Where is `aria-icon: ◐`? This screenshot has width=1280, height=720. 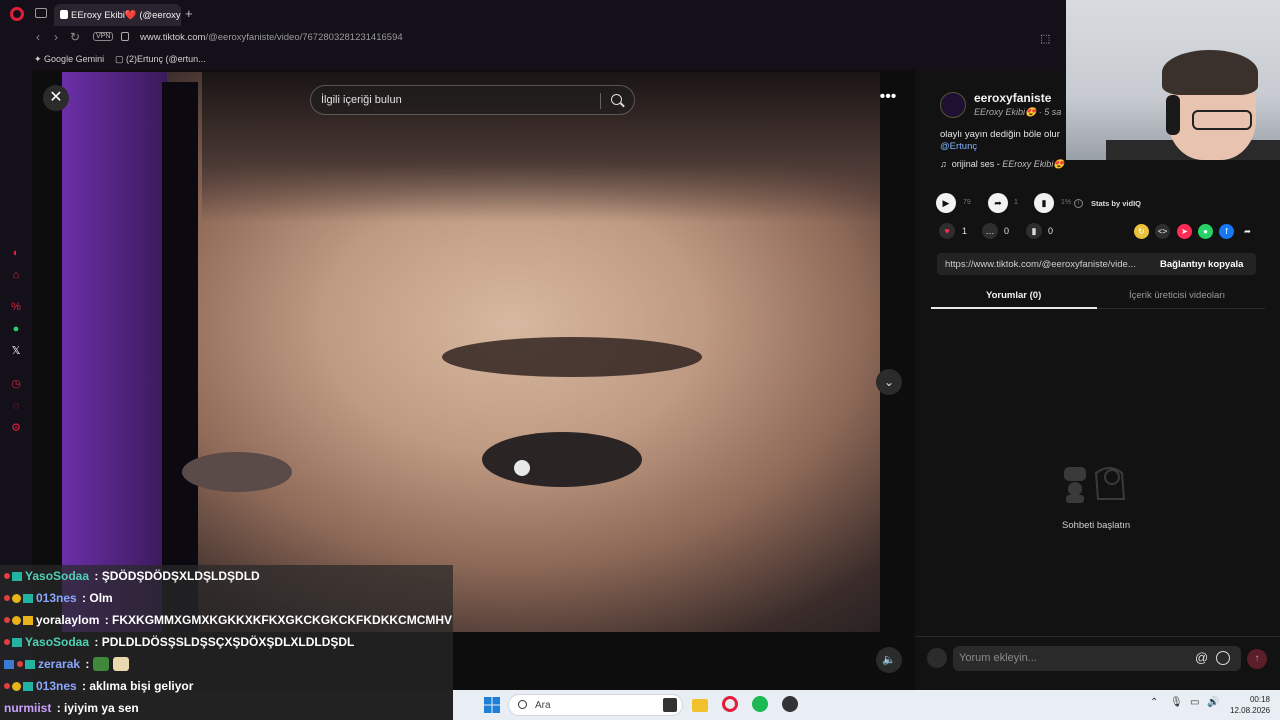
aria-icon: ◐ is located at coordinates (16, 253).